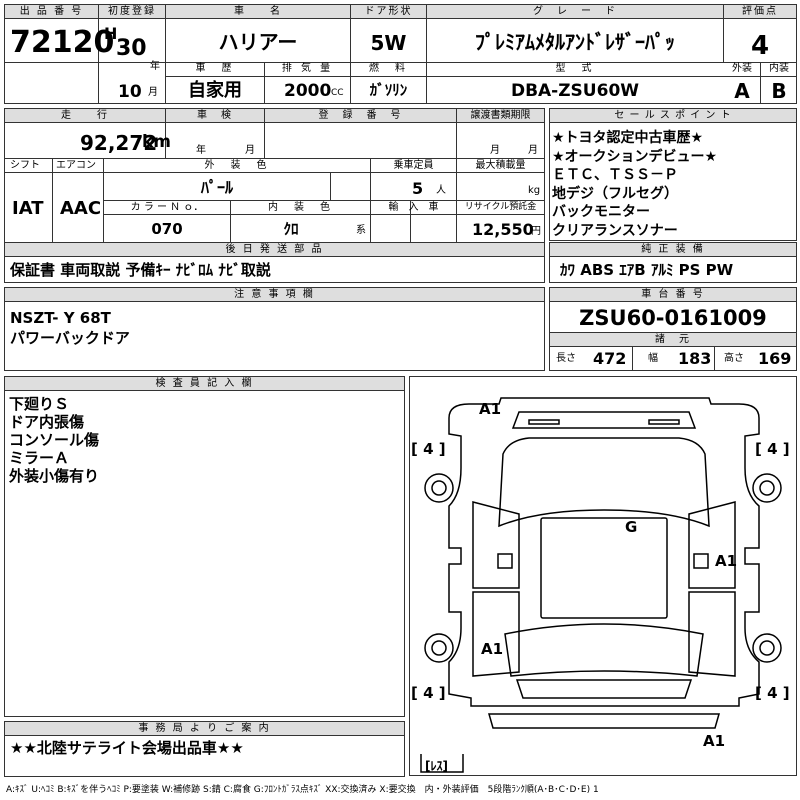  Describe the element at coordinates (575, 91) in the screenshot. I see `model-code: DBA-ZSU60W` at that location.